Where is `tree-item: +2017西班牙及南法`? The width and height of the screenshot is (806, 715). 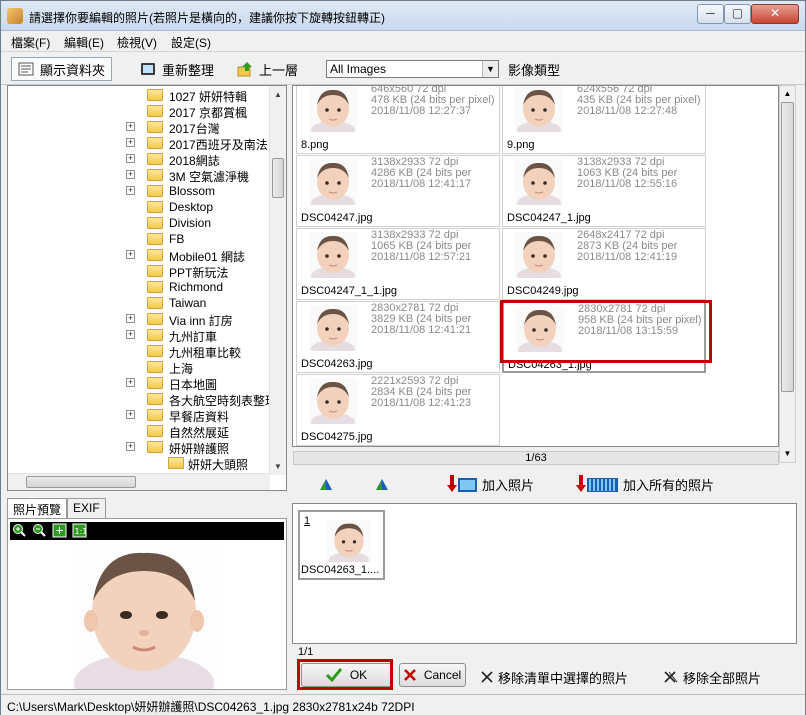 tree-item: +2017西班牙及南法 is located at coordinates (139, 143).